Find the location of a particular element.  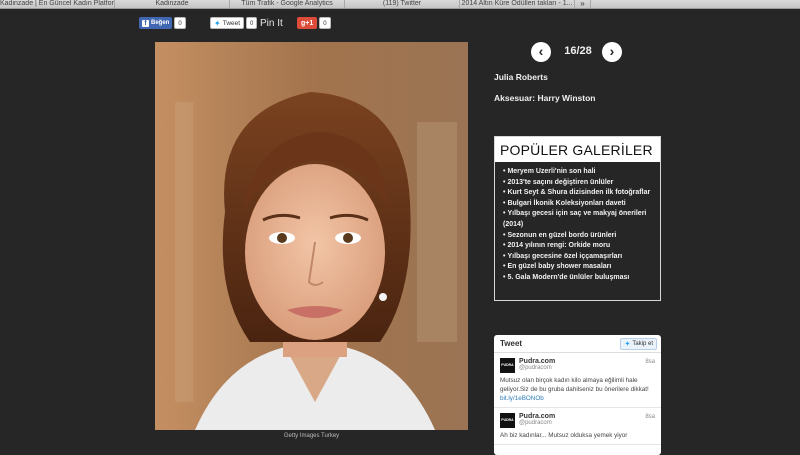

facebook-like-button: f Beğen is located at coordinates (156, 23).